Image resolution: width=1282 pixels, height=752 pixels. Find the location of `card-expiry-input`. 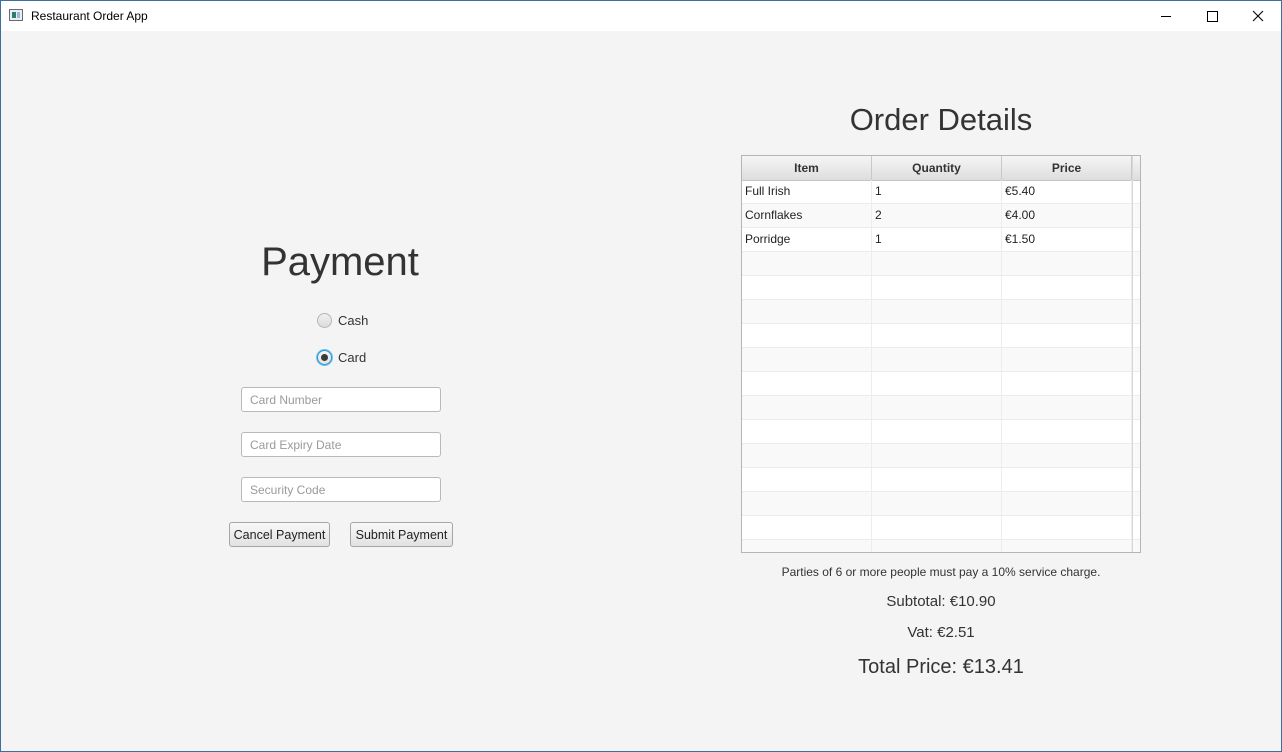

card-expiry-input is located at coordinates (341, 444).